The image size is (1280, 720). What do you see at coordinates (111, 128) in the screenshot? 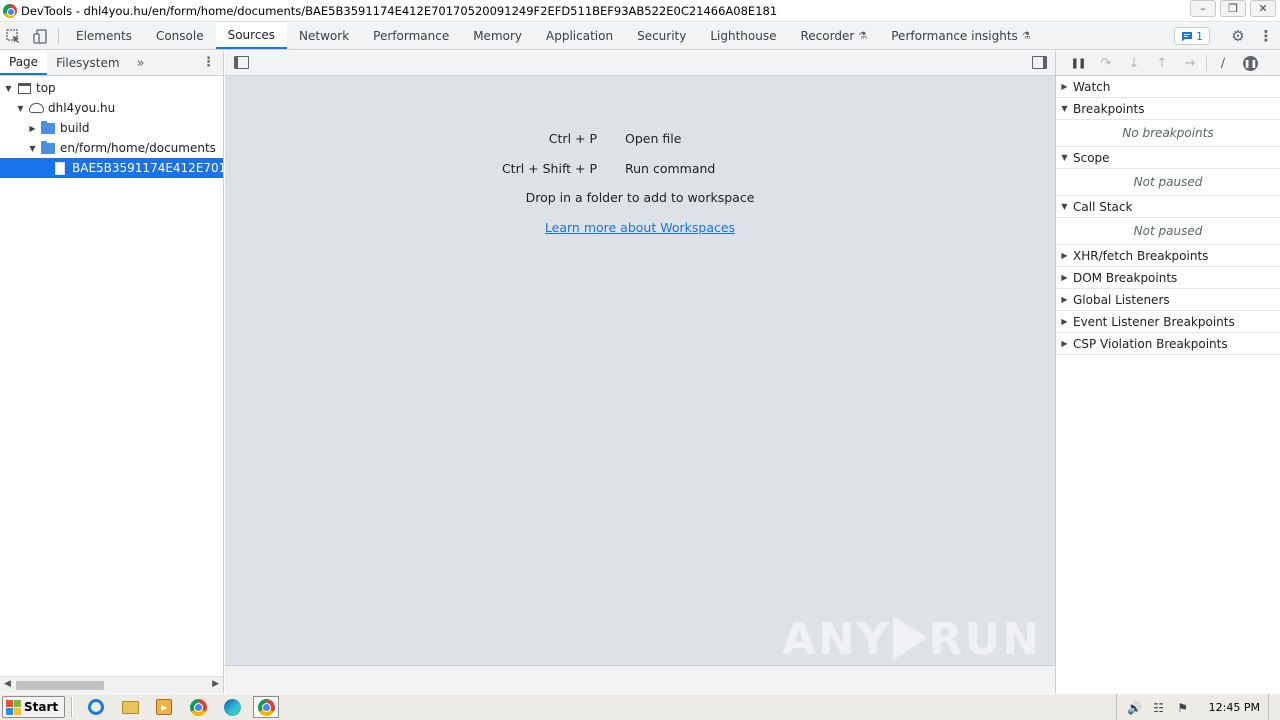
I see `tree-item: ▶ build` at bounding box center [111, 128].